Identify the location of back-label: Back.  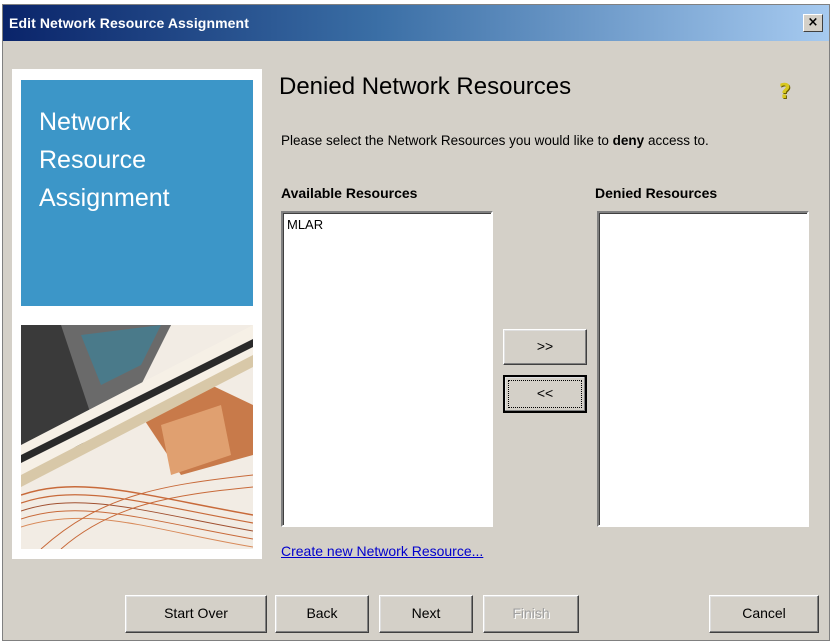
(322, 613).